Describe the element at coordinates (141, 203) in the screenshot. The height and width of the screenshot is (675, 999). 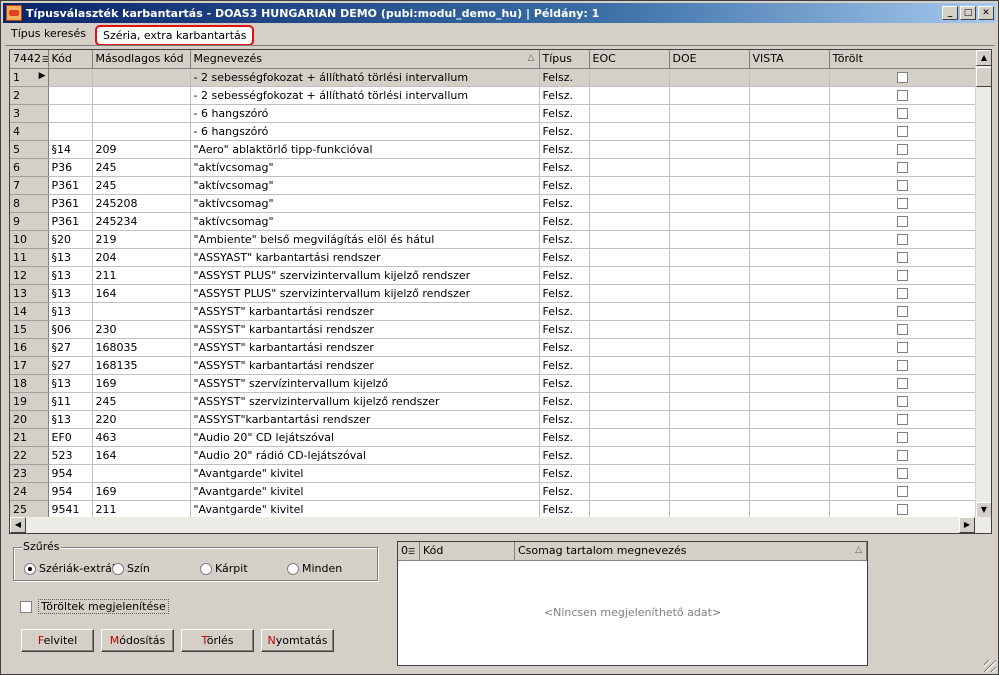
I see `cell-secondary-code: 245208` at that location.